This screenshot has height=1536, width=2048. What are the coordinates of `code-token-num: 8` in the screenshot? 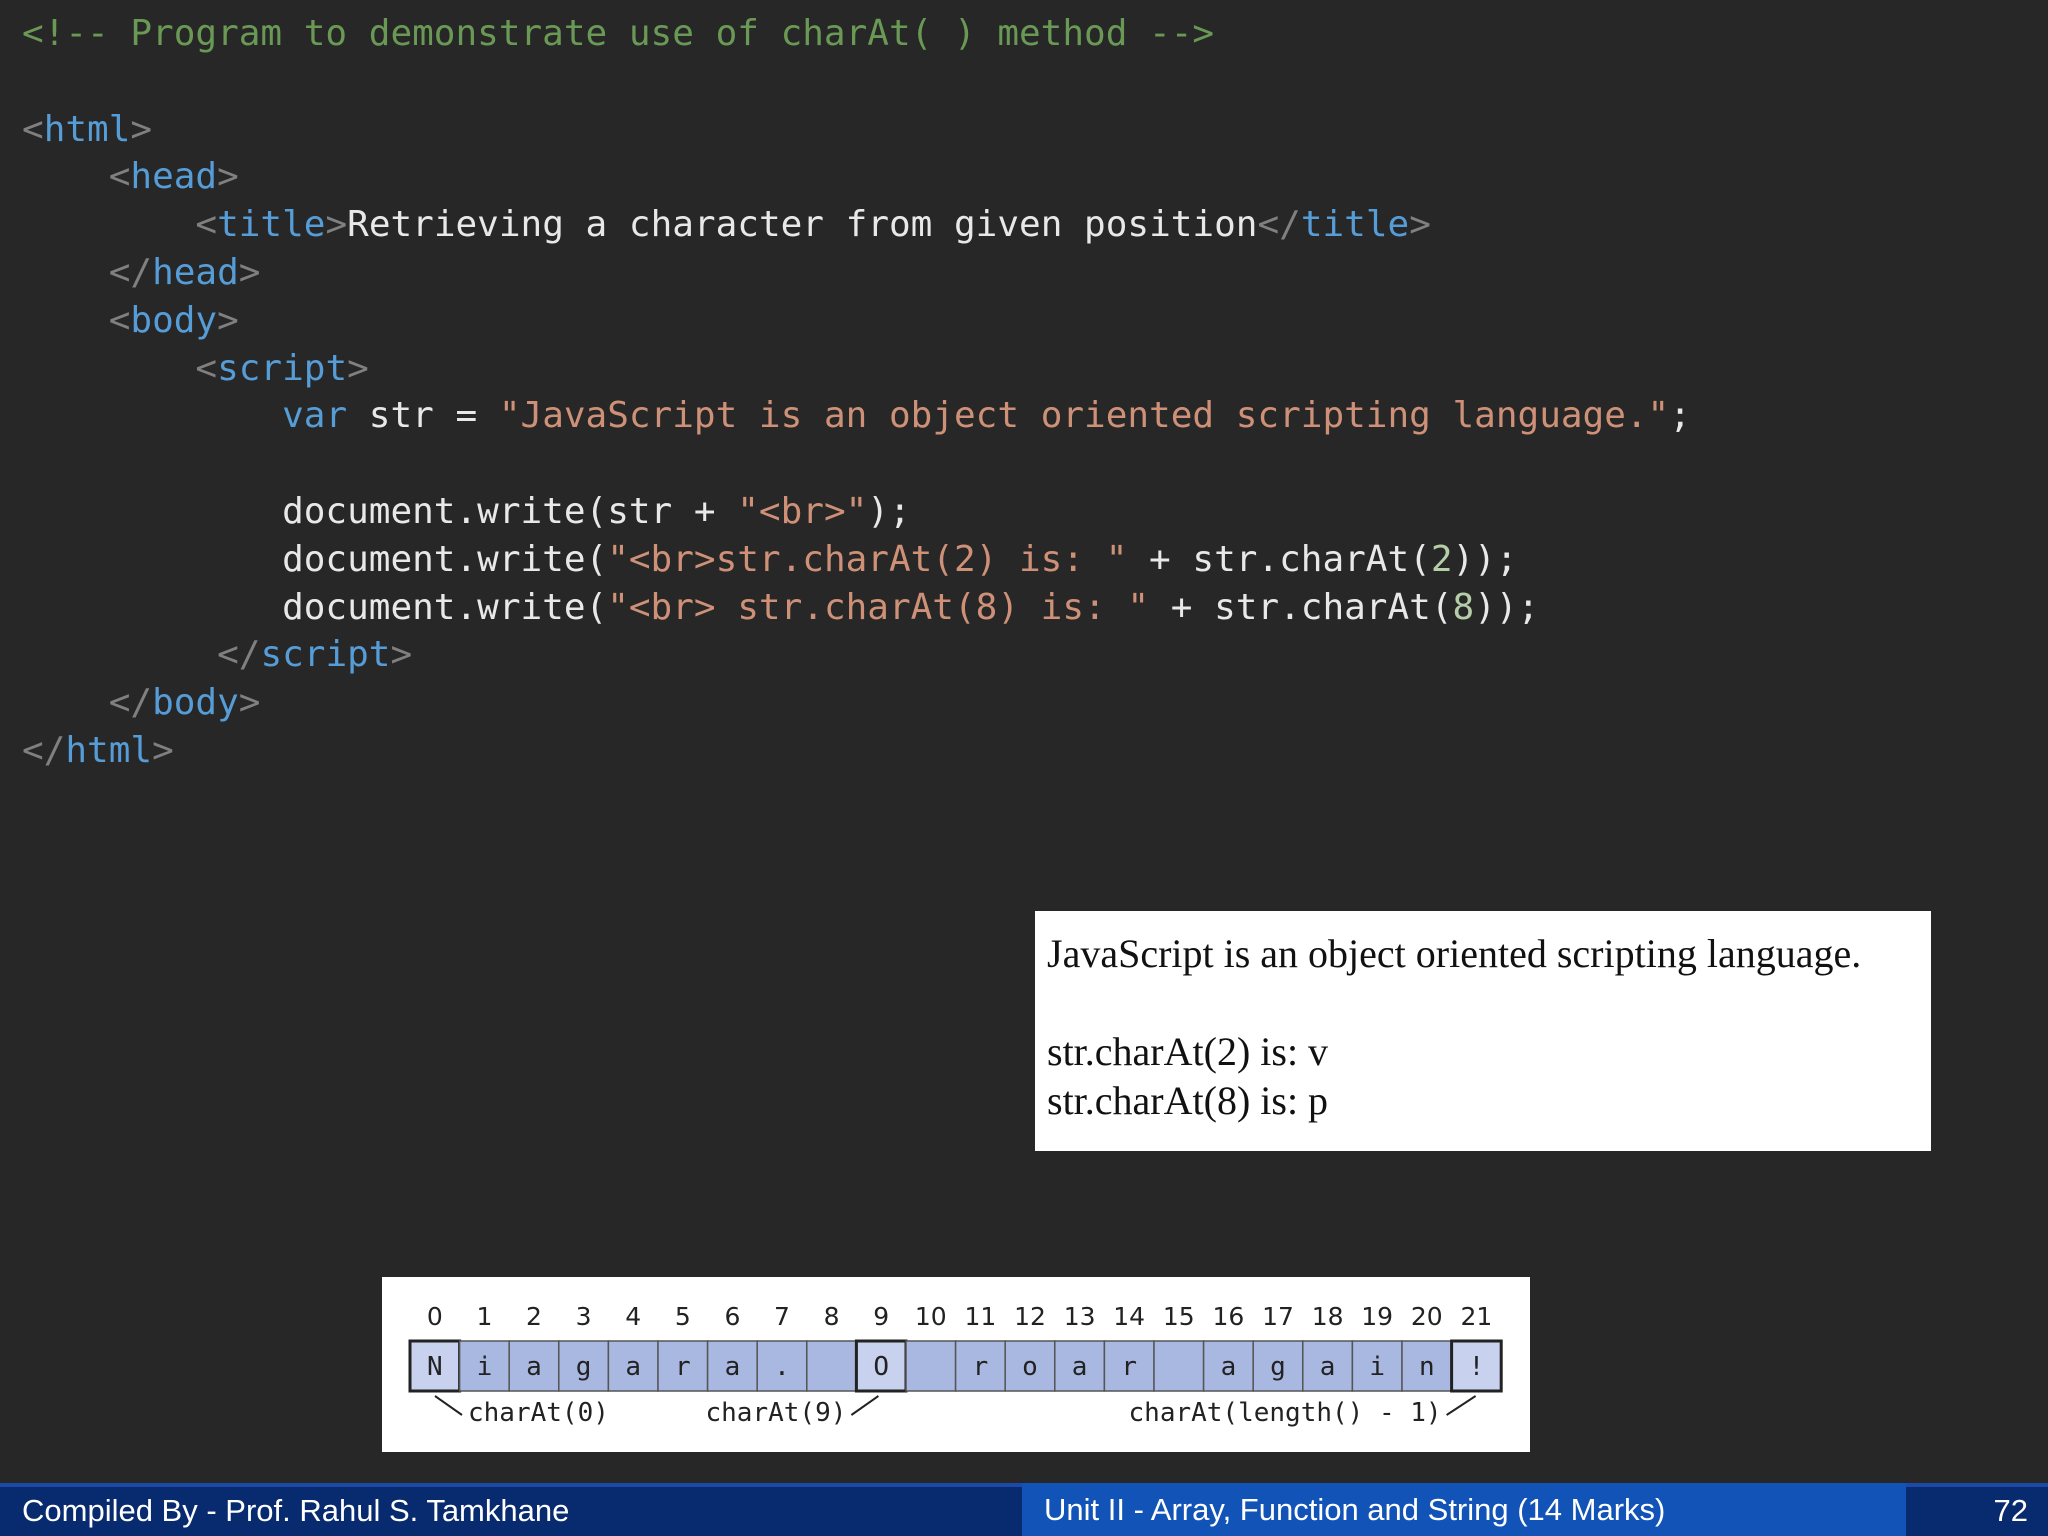 It's located at (1463, 607).